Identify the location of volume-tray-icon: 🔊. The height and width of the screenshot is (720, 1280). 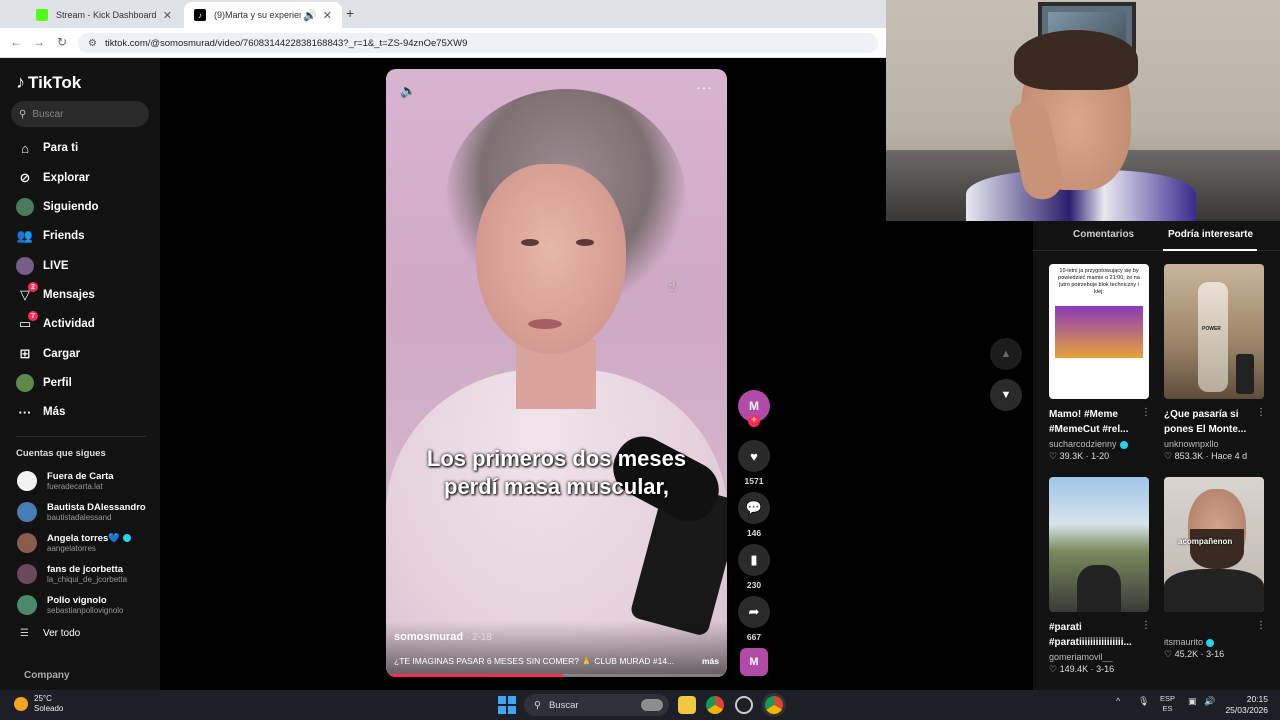
(1209, 701).